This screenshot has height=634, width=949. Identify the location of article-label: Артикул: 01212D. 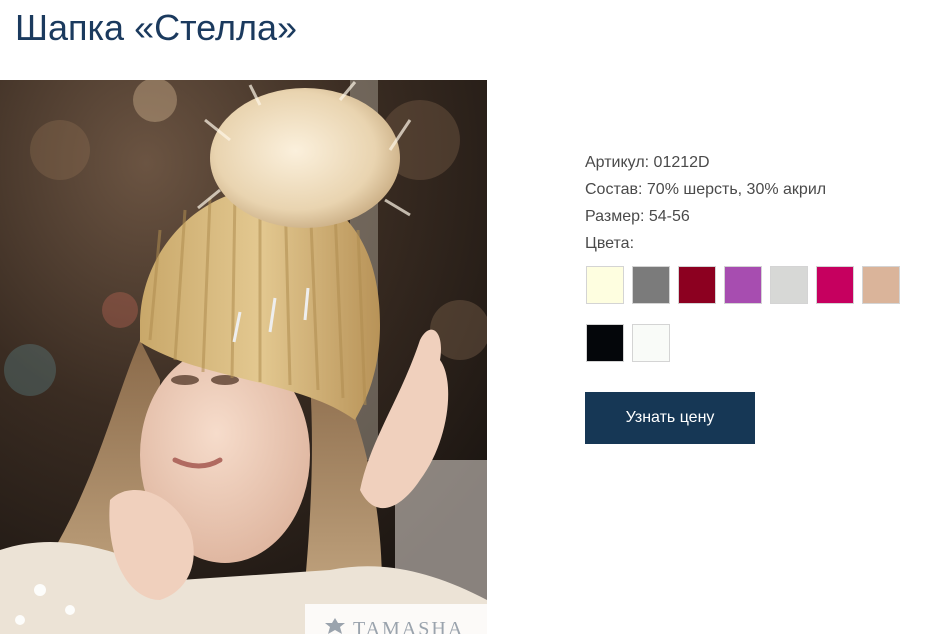
(647, 162).